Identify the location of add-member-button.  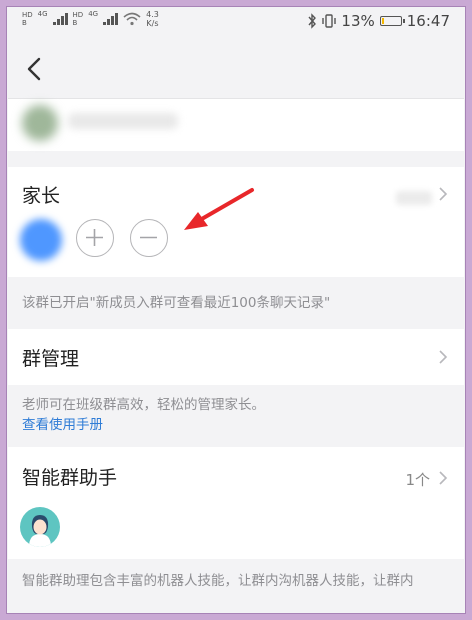
(95, 238).